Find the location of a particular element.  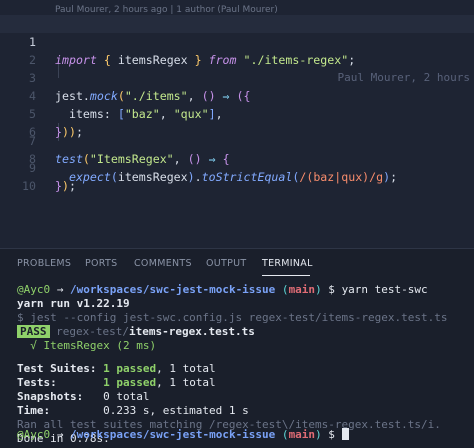

terminal-output-line: Test Suites: 1 passed, 1 total is located at coordinates (116, 369).